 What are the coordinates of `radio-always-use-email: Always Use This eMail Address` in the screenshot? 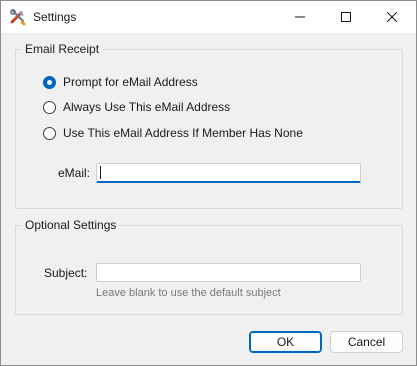 It's located at (136, 107).